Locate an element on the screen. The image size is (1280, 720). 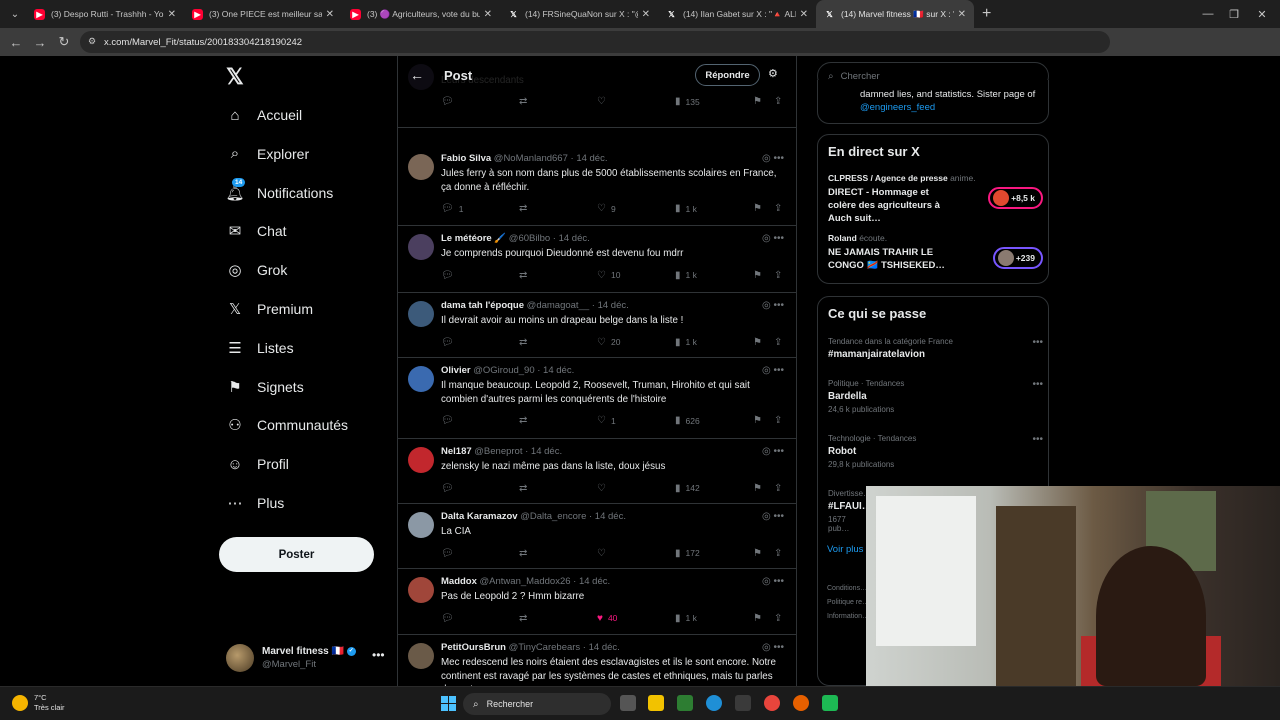
site-info-icon: ⚙ is located at coordinates (94, 42).